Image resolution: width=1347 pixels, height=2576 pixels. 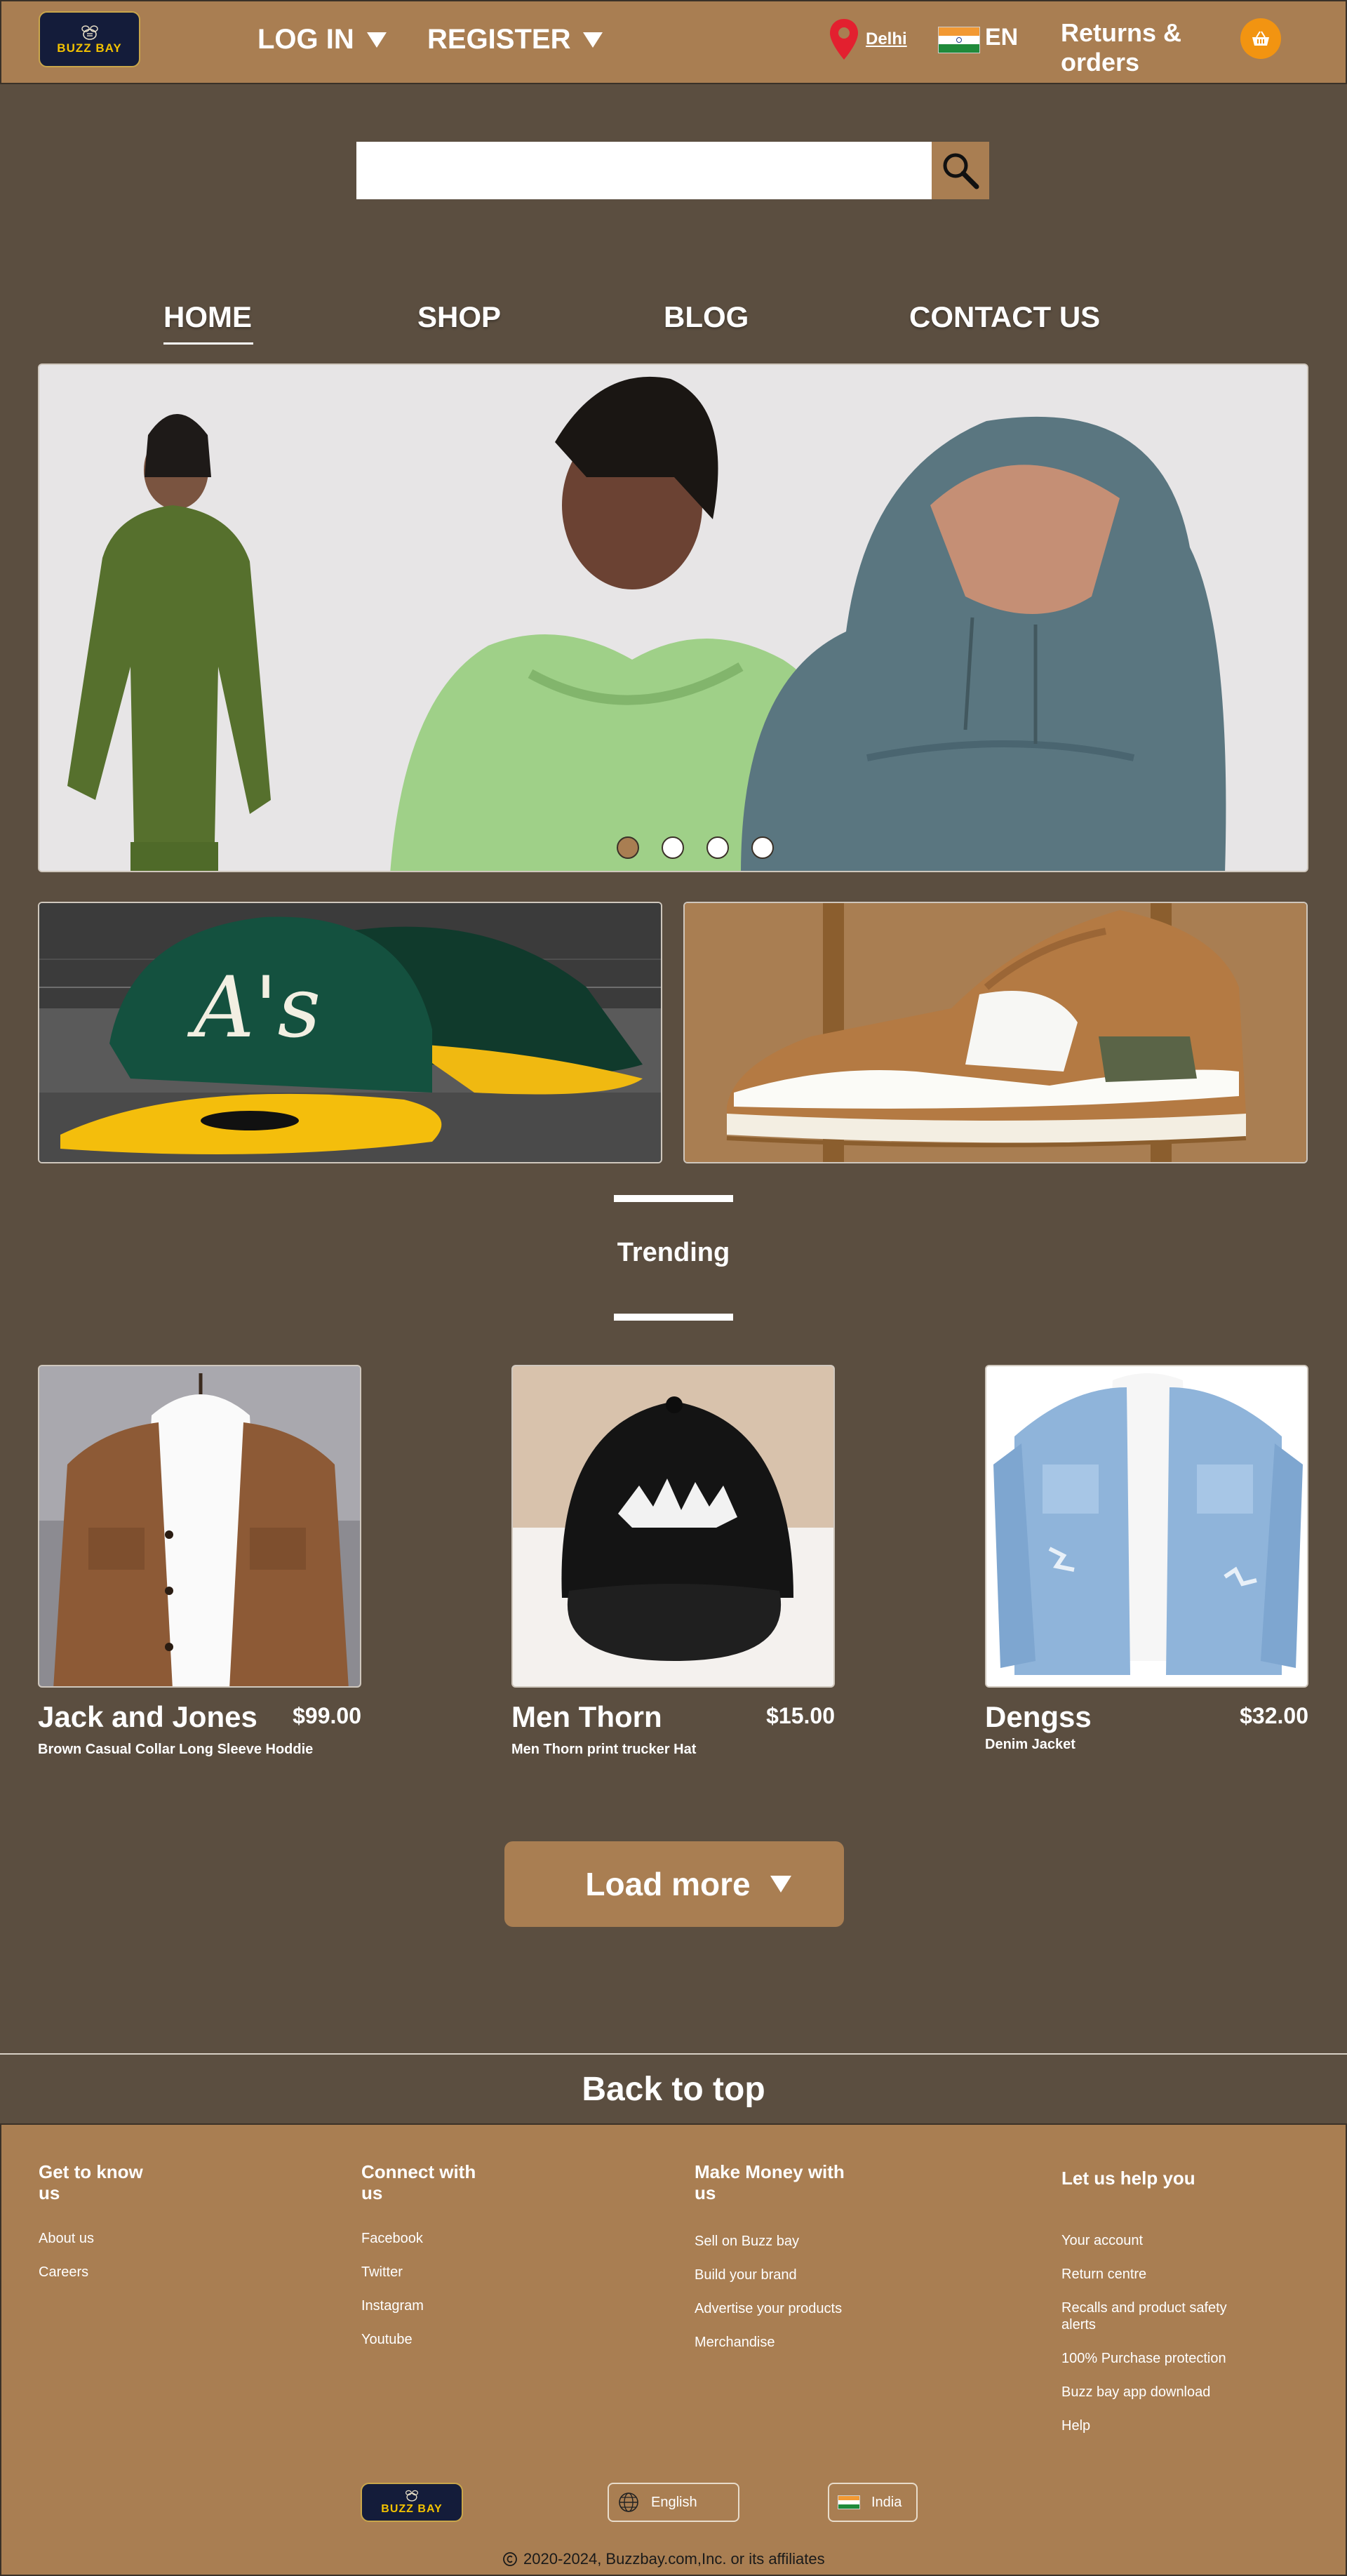 I want to click on sneaker-image, so click(x=995, y=1032).